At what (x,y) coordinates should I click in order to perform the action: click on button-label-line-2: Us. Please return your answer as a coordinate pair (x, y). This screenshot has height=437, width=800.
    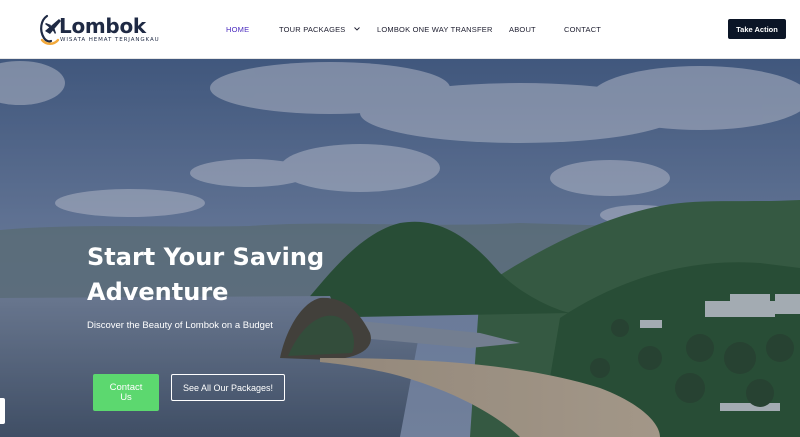
    Looking at the image, I should click on (126, 397).